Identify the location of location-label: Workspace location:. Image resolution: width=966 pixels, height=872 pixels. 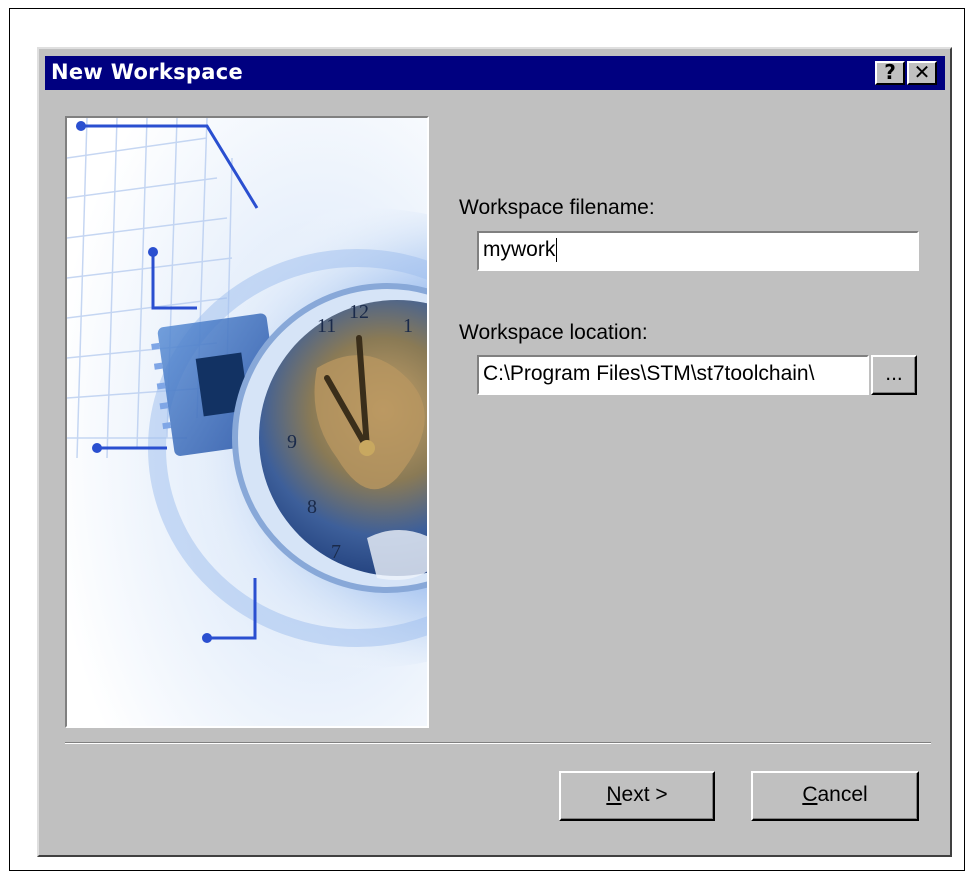
(553, 332).